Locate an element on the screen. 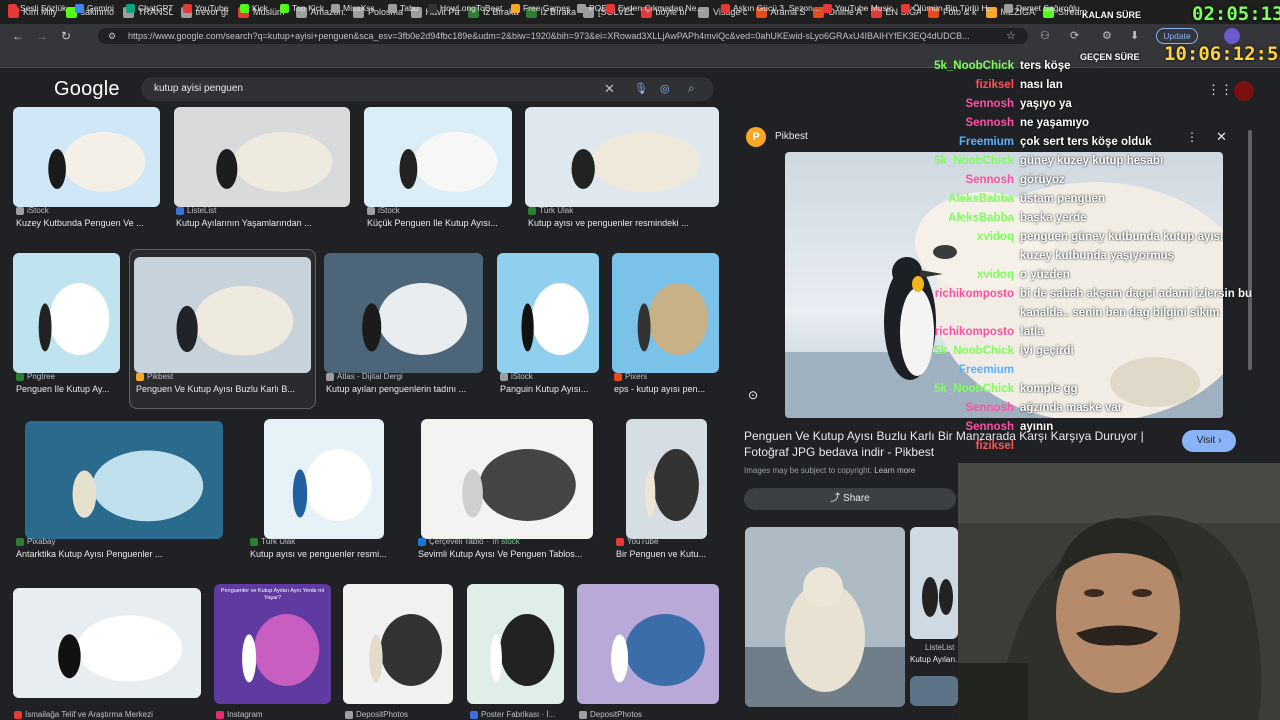 The image size is (1280, 720). bookmark-item: Tabu is located at coordinates (403, 8).